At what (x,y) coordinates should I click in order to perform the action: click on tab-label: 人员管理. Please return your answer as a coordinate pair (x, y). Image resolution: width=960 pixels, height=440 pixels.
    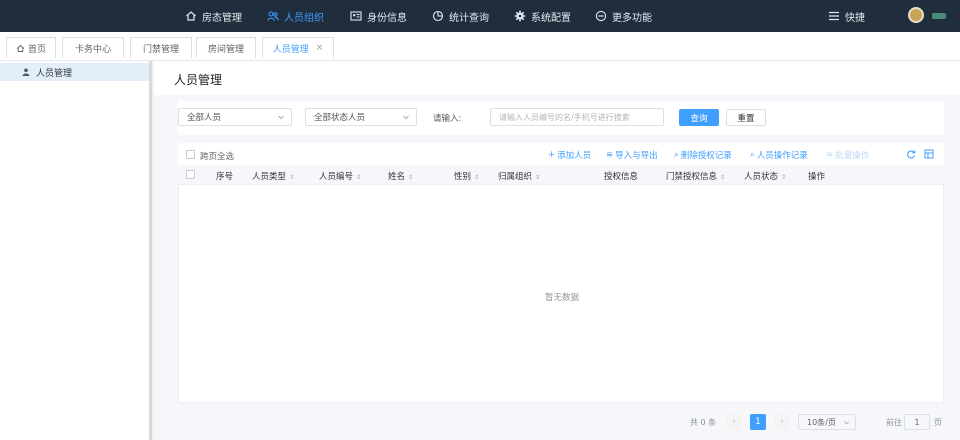
    Looking at the image, I should click on (290, 49).